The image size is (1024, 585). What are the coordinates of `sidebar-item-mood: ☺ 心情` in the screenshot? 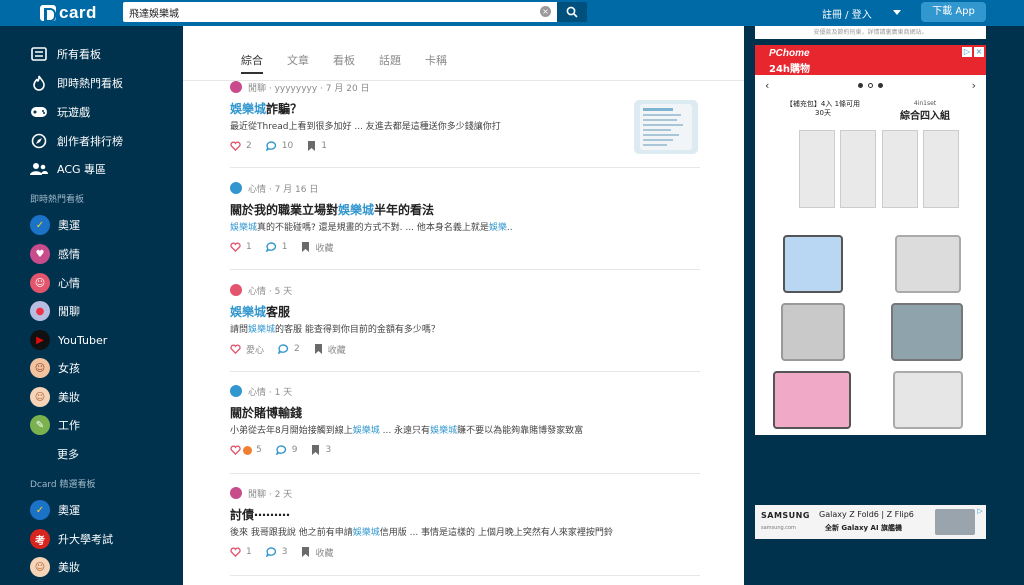 It's located at (55, 283).